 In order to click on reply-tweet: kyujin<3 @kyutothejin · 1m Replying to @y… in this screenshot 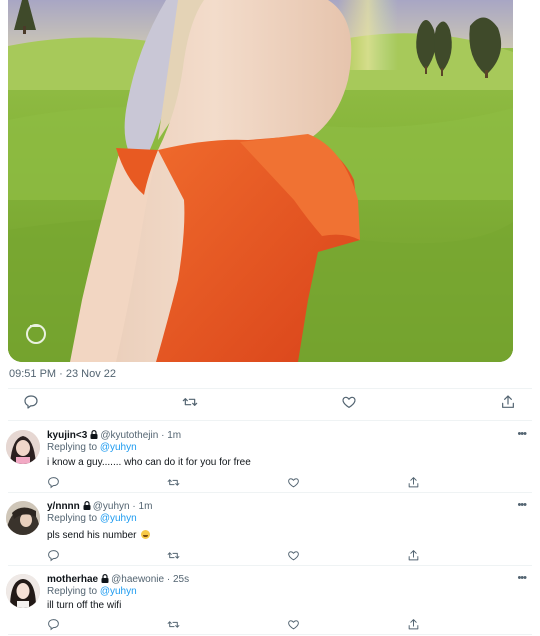, I will do `click(270, 458)`.